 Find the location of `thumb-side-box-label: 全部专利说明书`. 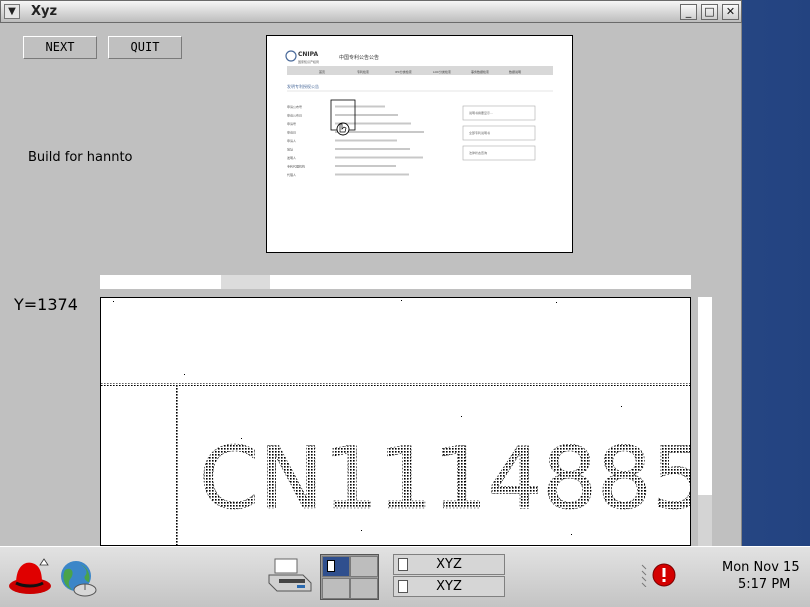

thumb-side-box-label: 全部专利说明书 is located at coordinates (479, 132).